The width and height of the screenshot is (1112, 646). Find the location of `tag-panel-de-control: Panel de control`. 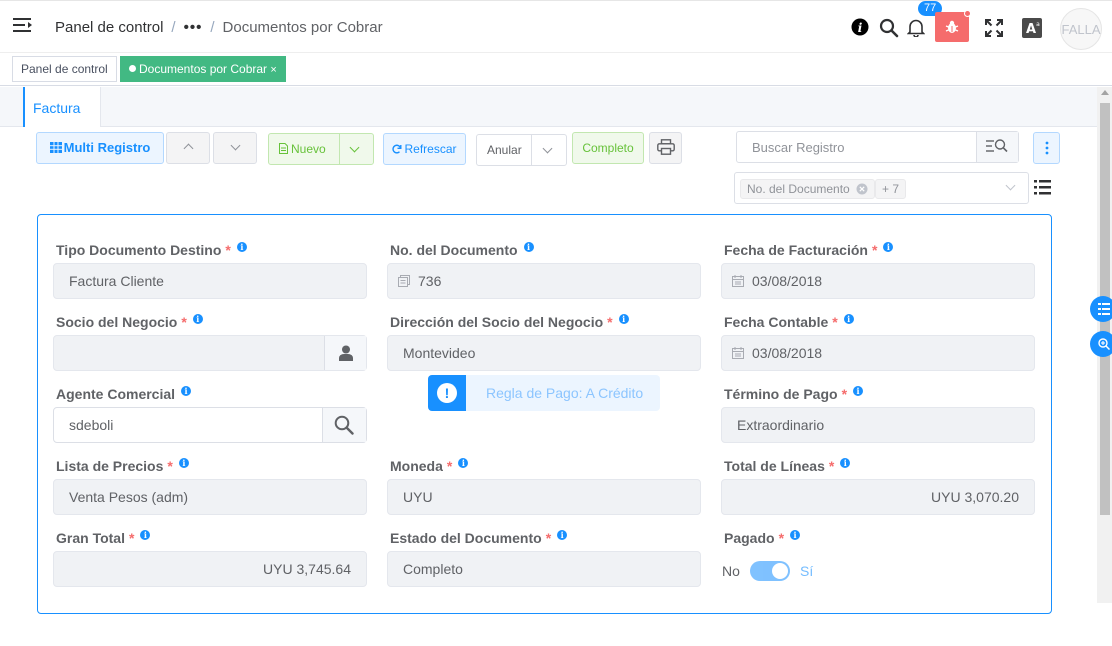

tag-panel-de-control: Panel de control is located at coordinates (64, 69).